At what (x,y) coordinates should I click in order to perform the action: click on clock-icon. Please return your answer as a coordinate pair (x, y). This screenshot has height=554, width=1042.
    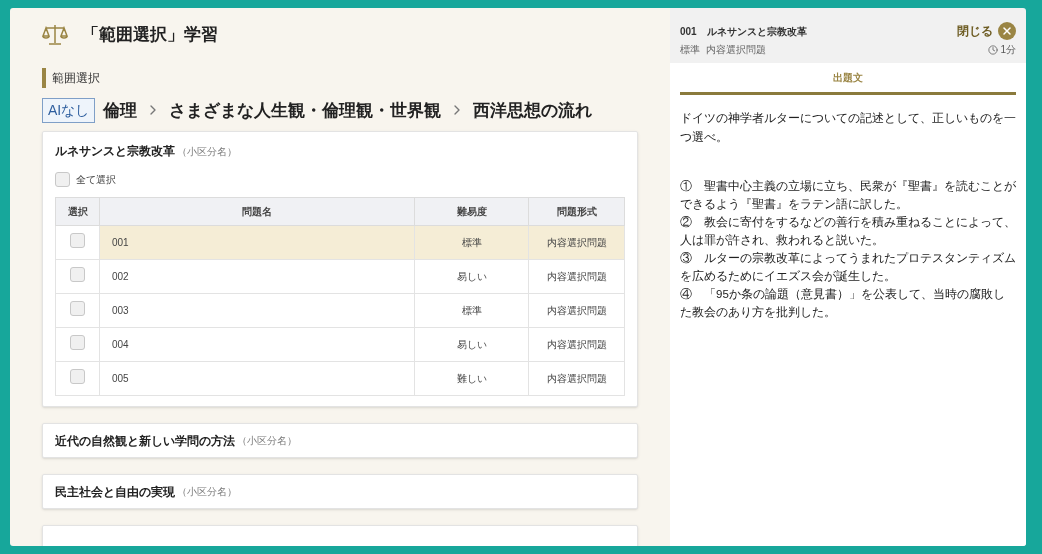
    Looking at the image, I should click on (993, 49).